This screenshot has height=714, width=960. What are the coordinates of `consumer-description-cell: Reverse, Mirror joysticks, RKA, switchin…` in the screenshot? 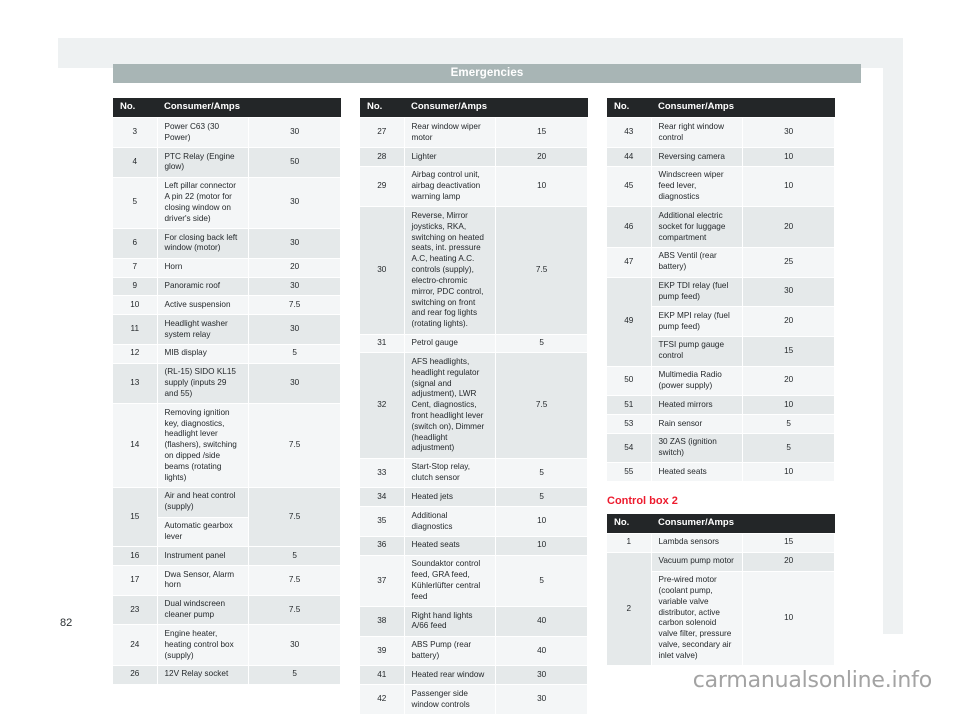 It's located at (450, 270).